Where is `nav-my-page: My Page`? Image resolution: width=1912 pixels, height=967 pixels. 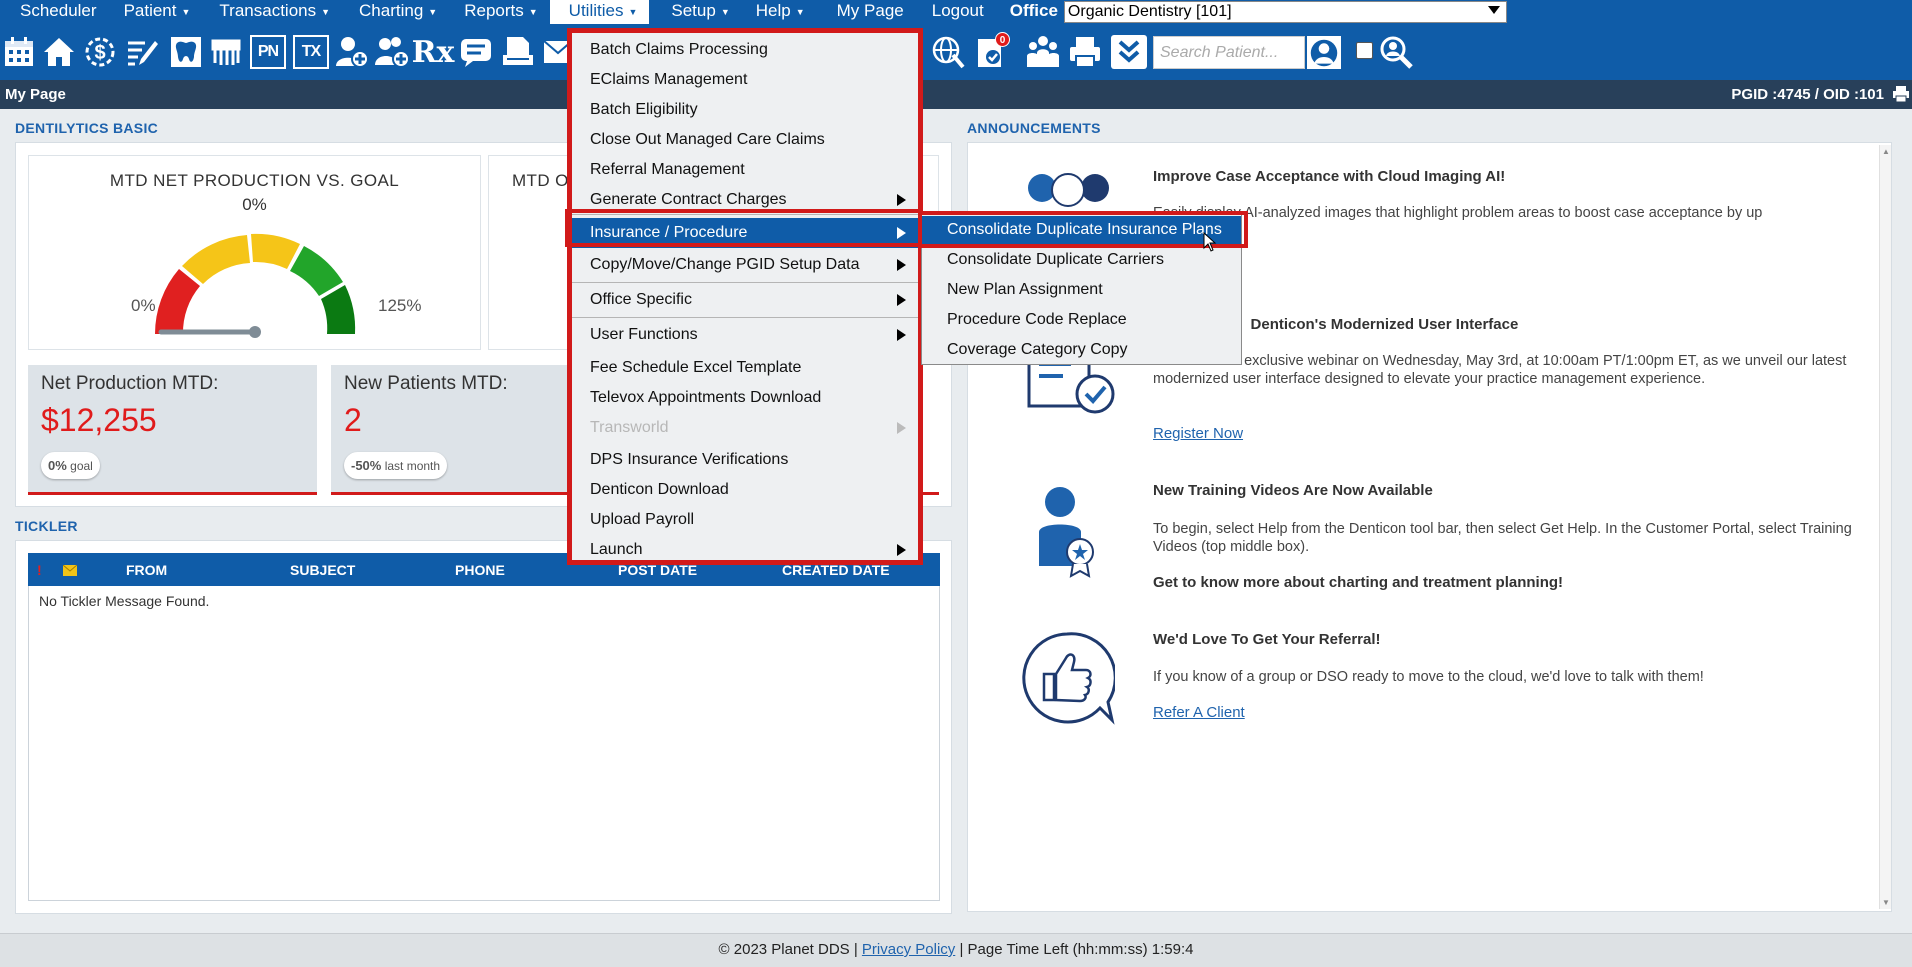 nav-my-page: My Page is located at coordinates (866, 12).